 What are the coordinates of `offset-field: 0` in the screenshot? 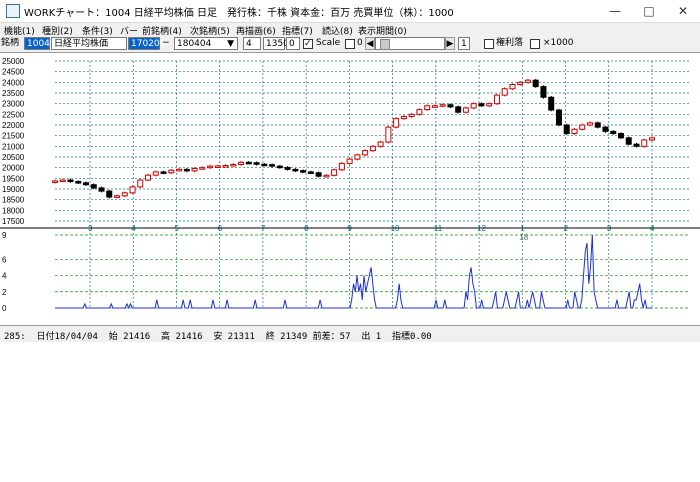 It's located at (293, 43).